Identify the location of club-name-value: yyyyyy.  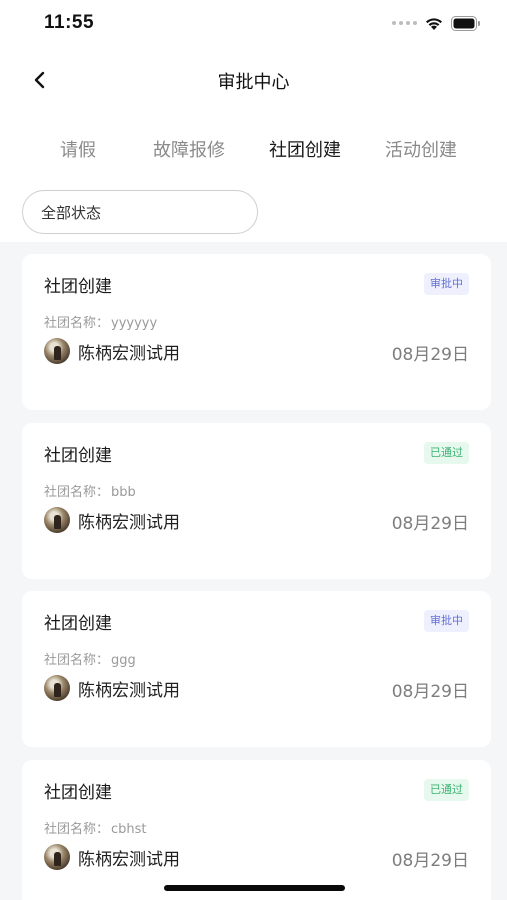
(134, 323).